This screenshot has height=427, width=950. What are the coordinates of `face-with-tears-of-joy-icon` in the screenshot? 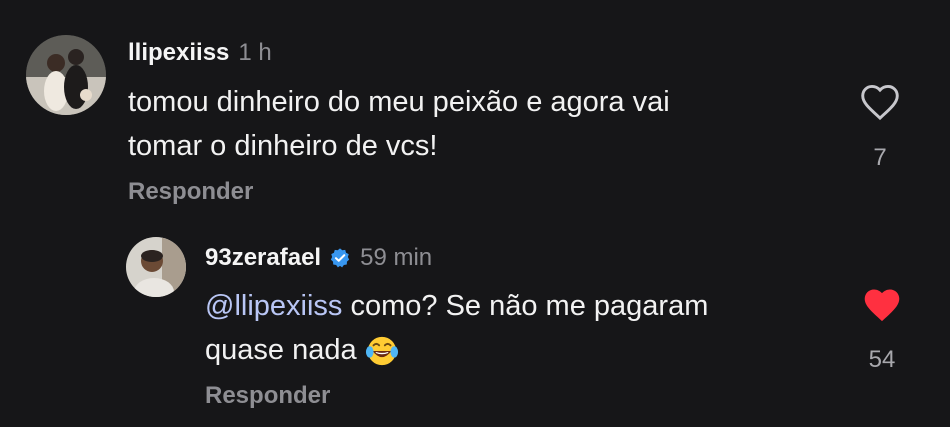 It's located at (381, 351).